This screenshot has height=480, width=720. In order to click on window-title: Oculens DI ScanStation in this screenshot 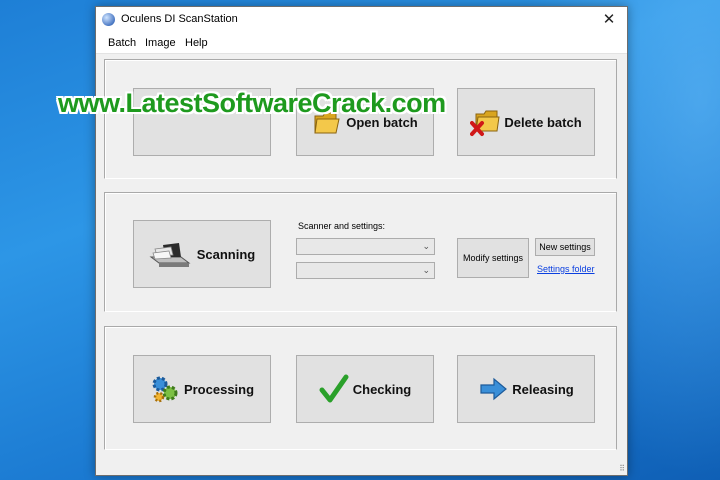, I will do `click(179, 19)`.